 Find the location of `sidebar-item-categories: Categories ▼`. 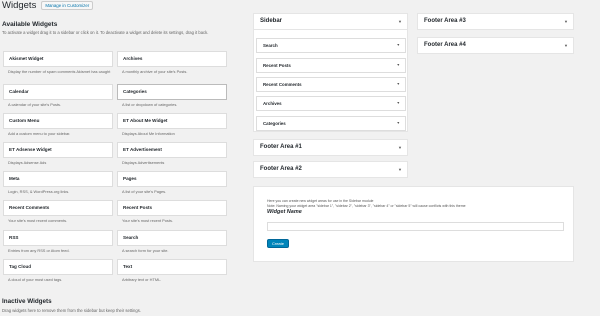

sidebar-item-categories: Categories ▼ is located at coordinates (331, 123).